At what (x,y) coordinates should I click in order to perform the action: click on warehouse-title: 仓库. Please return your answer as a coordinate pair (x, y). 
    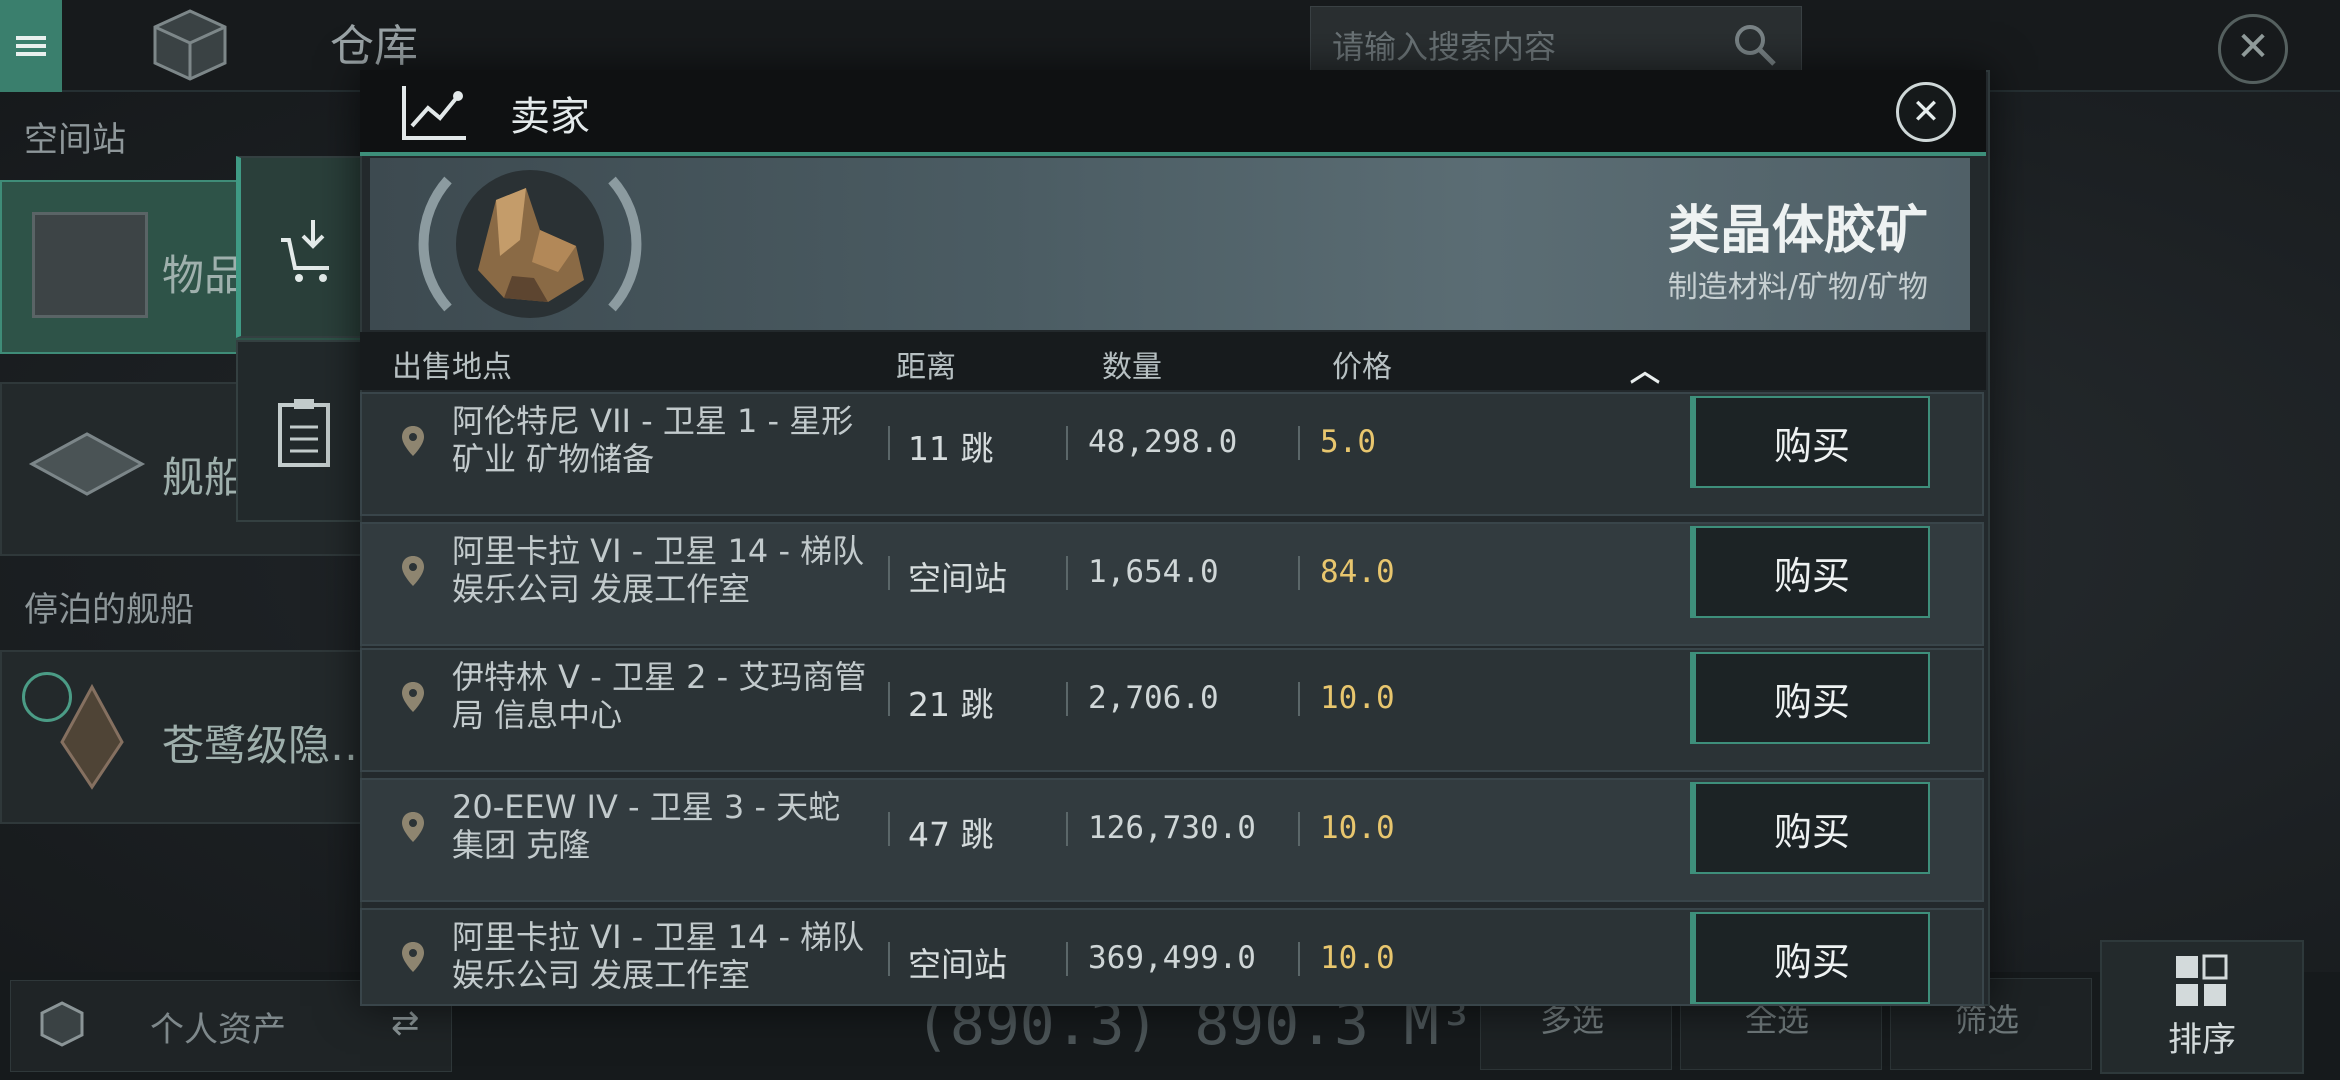
    Looking at the image, I should click on (374, 46).